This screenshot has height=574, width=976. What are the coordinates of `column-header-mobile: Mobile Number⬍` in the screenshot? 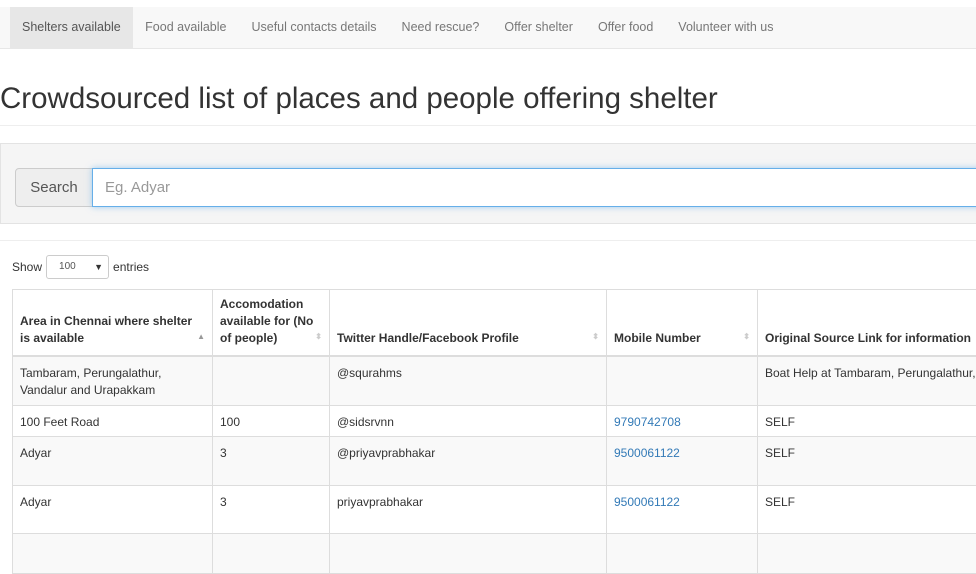 It's located at (682, 323).